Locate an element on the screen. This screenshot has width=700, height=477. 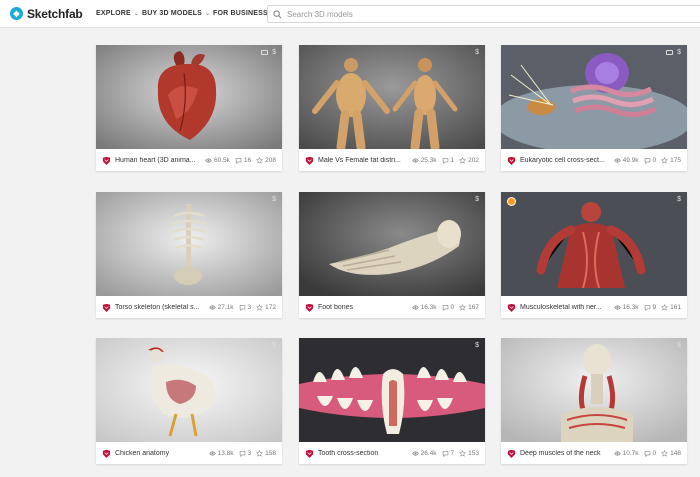
likes-count: 167 is located at coordinates (473, 307).